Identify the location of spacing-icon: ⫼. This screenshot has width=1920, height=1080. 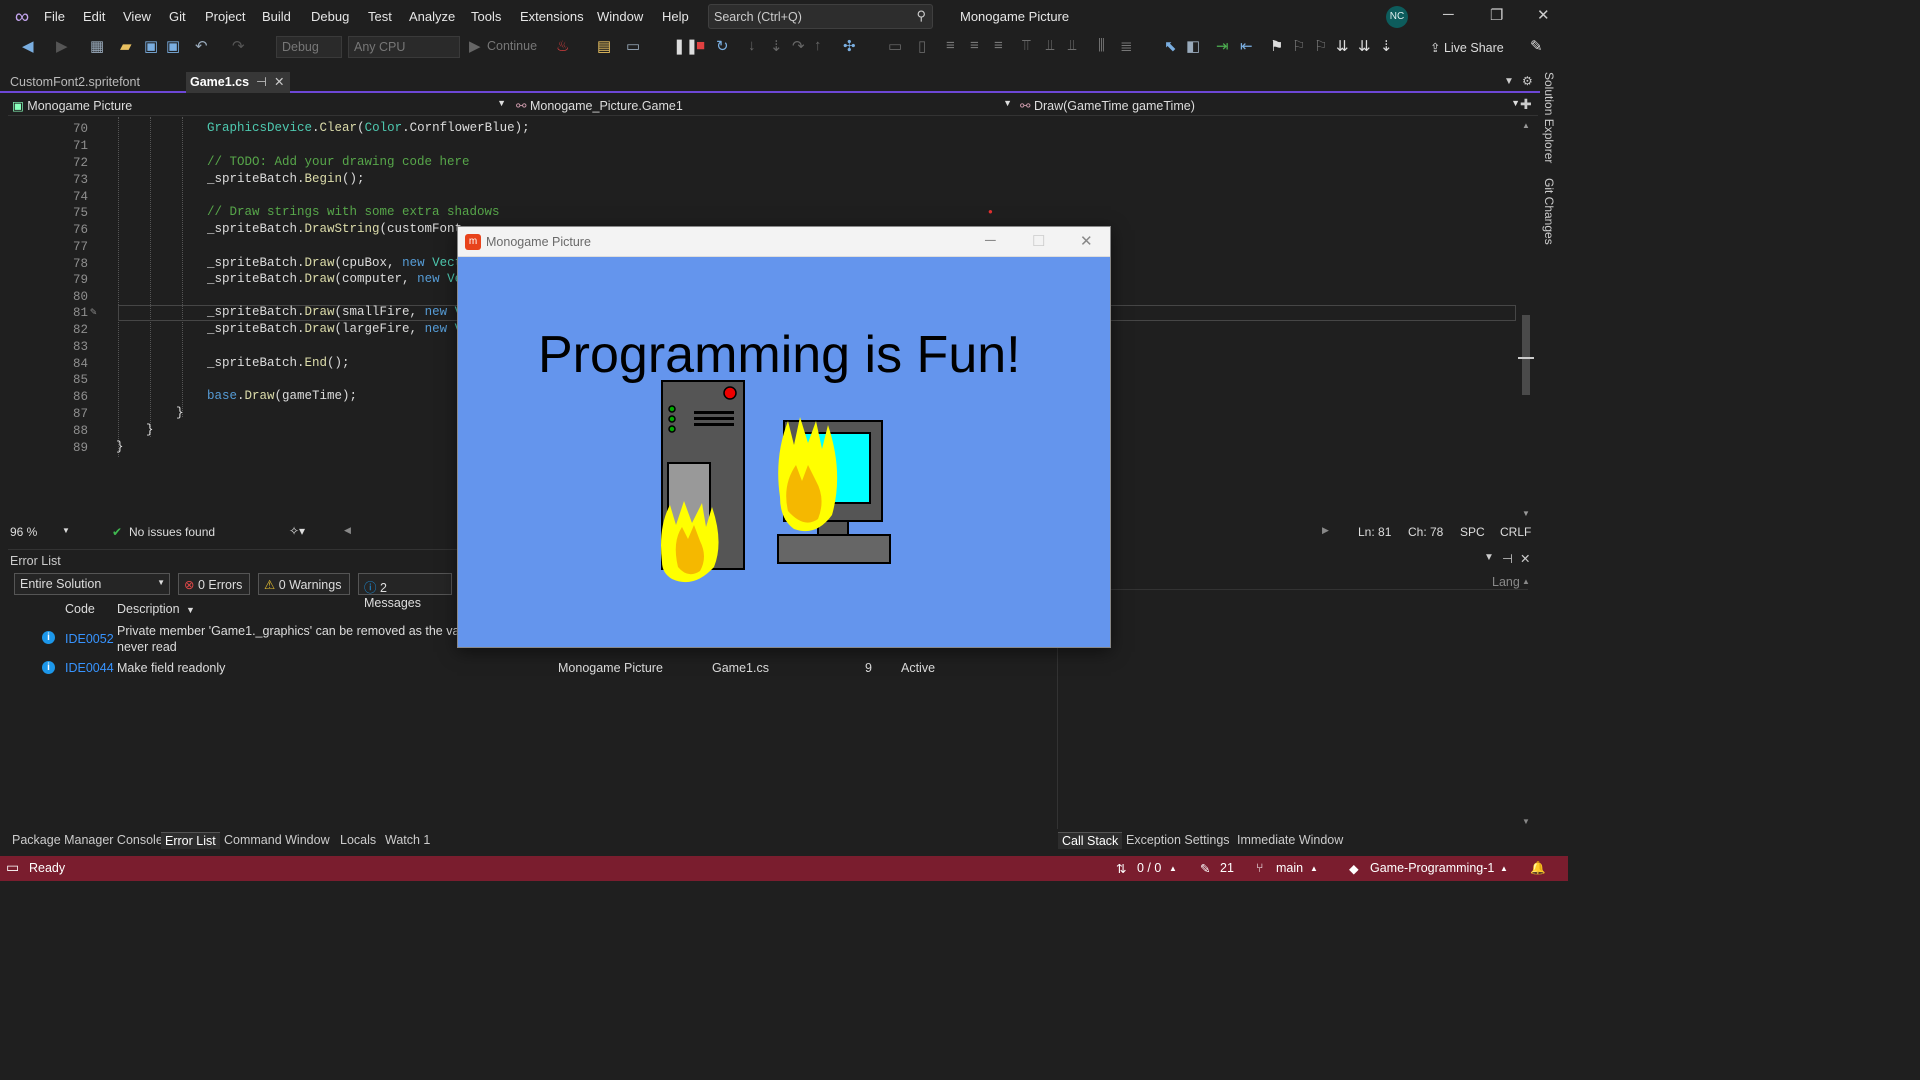
(1101, 45).